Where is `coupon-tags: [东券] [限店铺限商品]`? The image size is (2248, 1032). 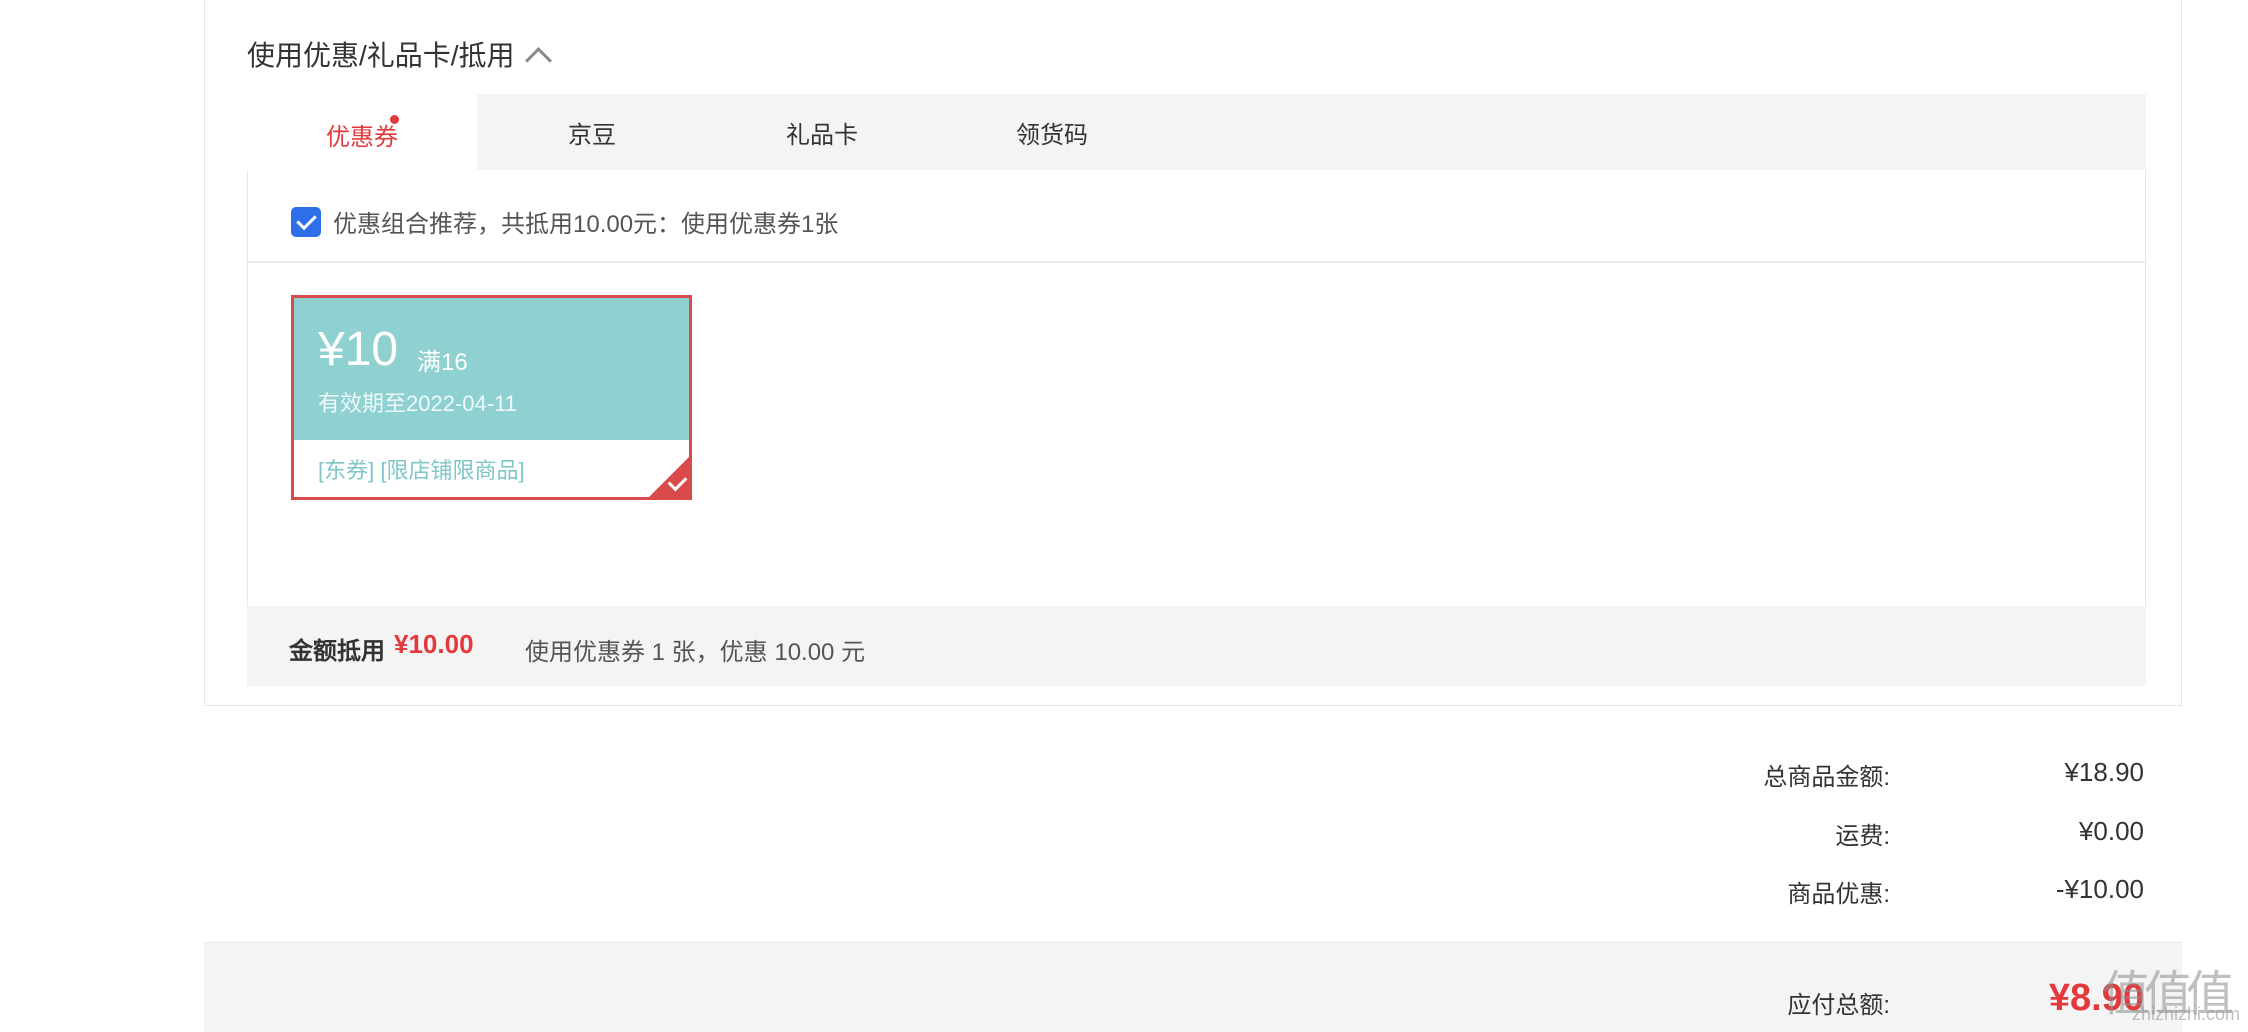 coupon-tags: [东券] [限店铺限商品] is located at coordinates (421, 470).